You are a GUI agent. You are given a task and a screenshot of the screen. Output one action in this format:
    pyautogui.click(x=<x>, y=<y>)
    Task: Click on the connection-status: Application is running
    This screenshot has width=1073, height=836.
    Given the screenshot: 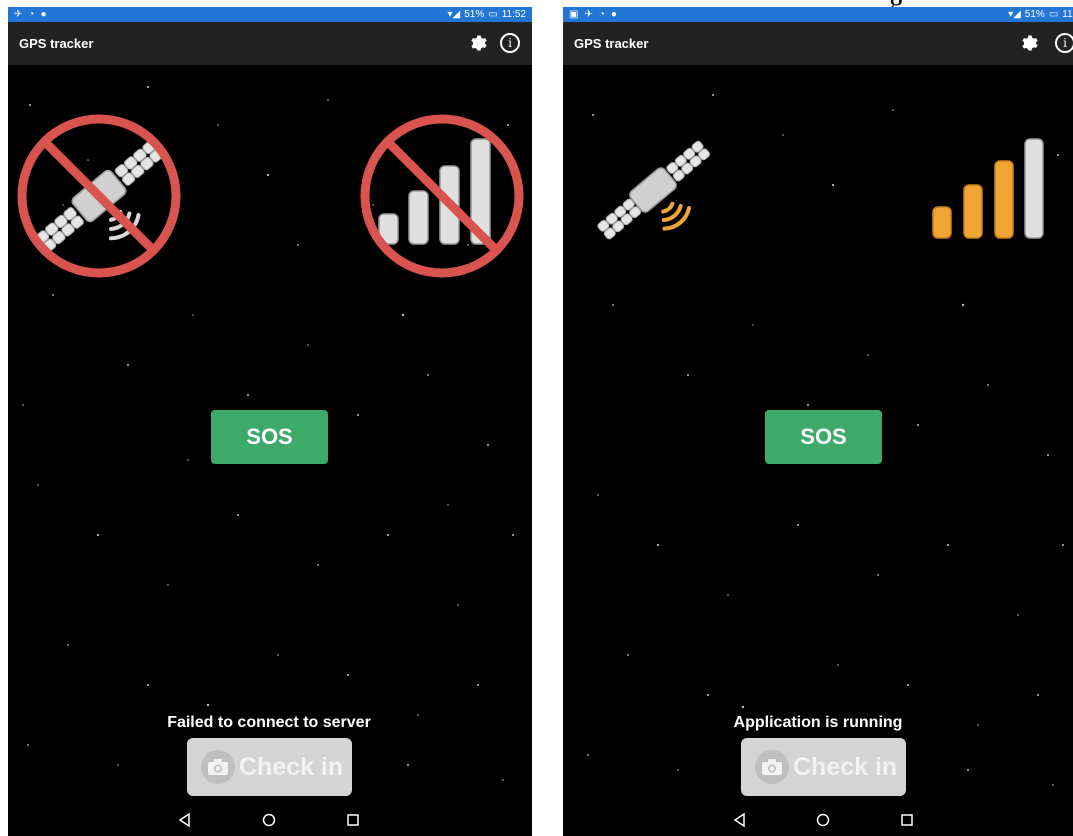 What is the action you would take?
    pyautogui.click(x=818, y=722)
    